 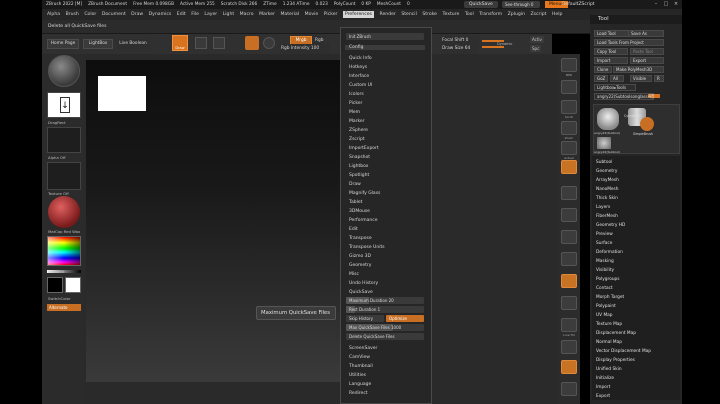 I want to click on all-button: All, so click(x=617, y=78).